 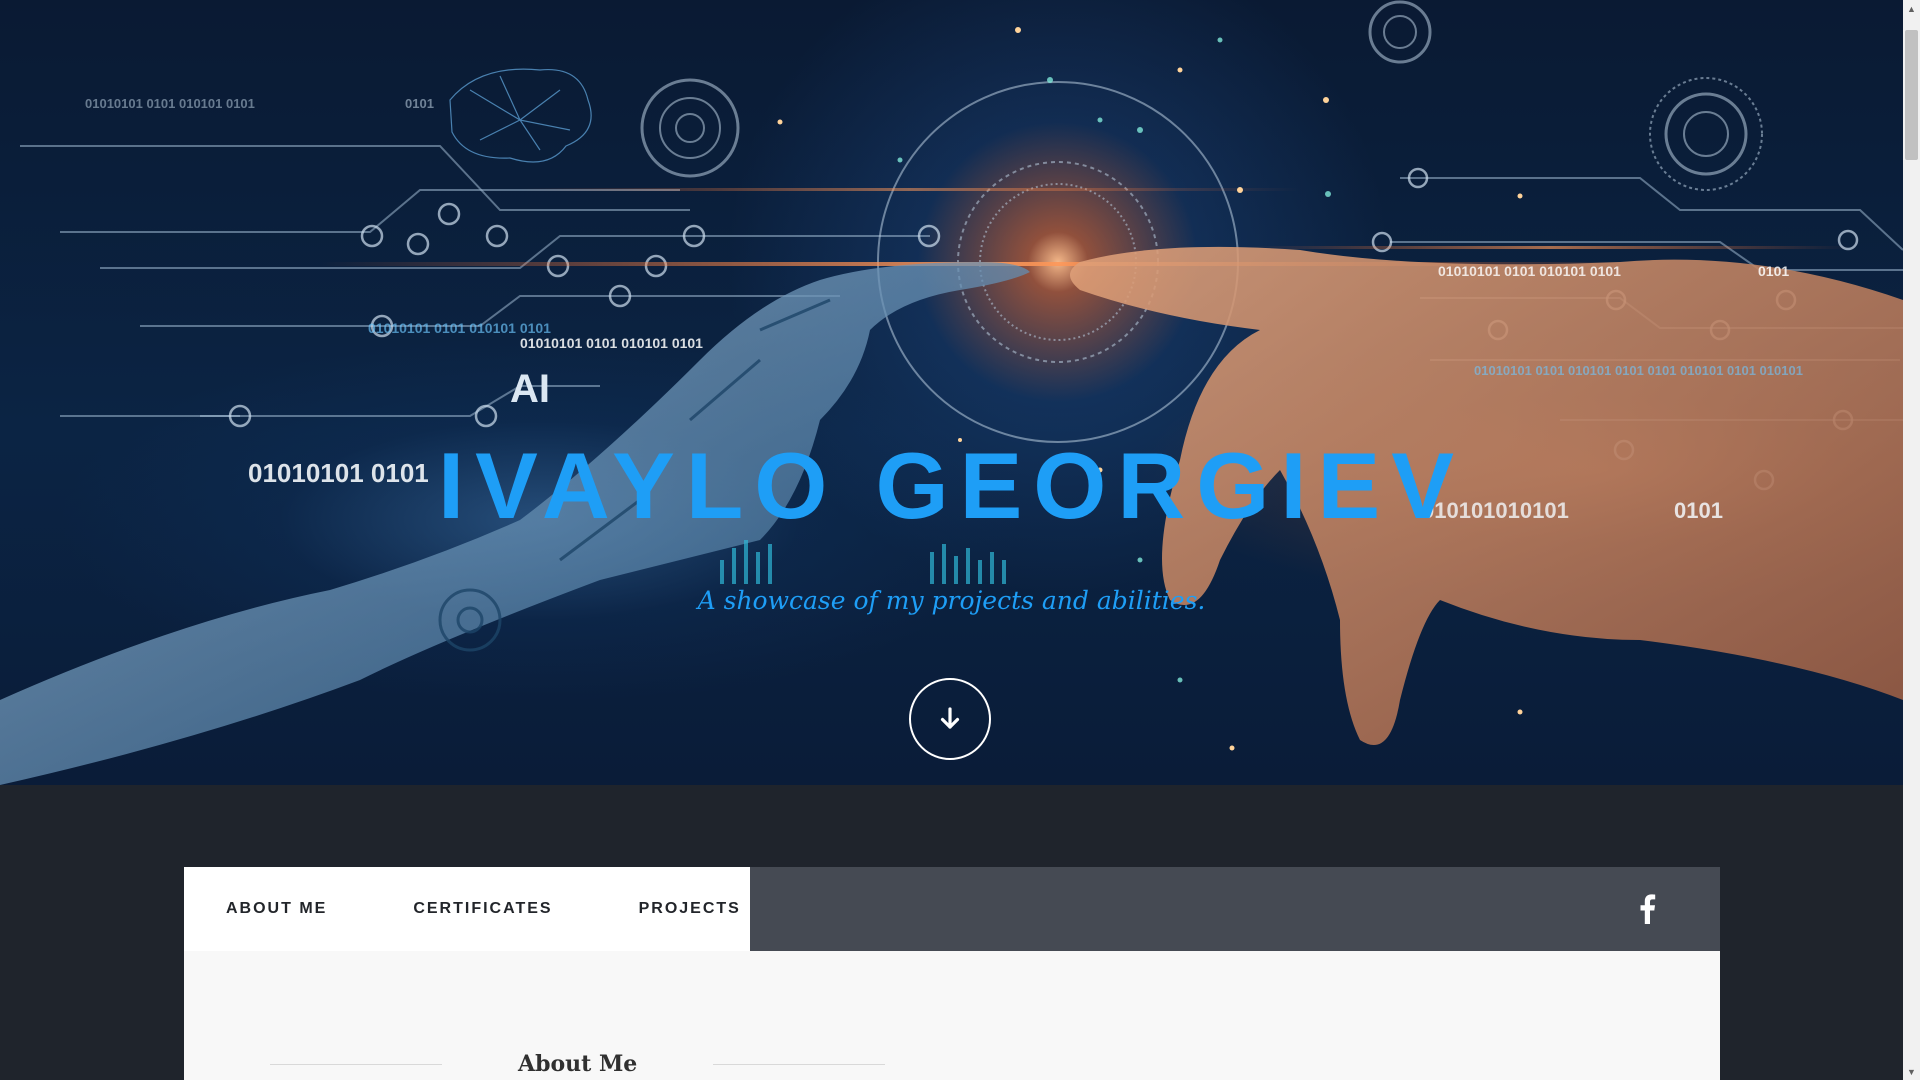 What do you see at coordinates (1911, 1071) in the screenshot?
I see `scroll-down-arrow-icon: ▼` at bounding box center [1911, 1071].